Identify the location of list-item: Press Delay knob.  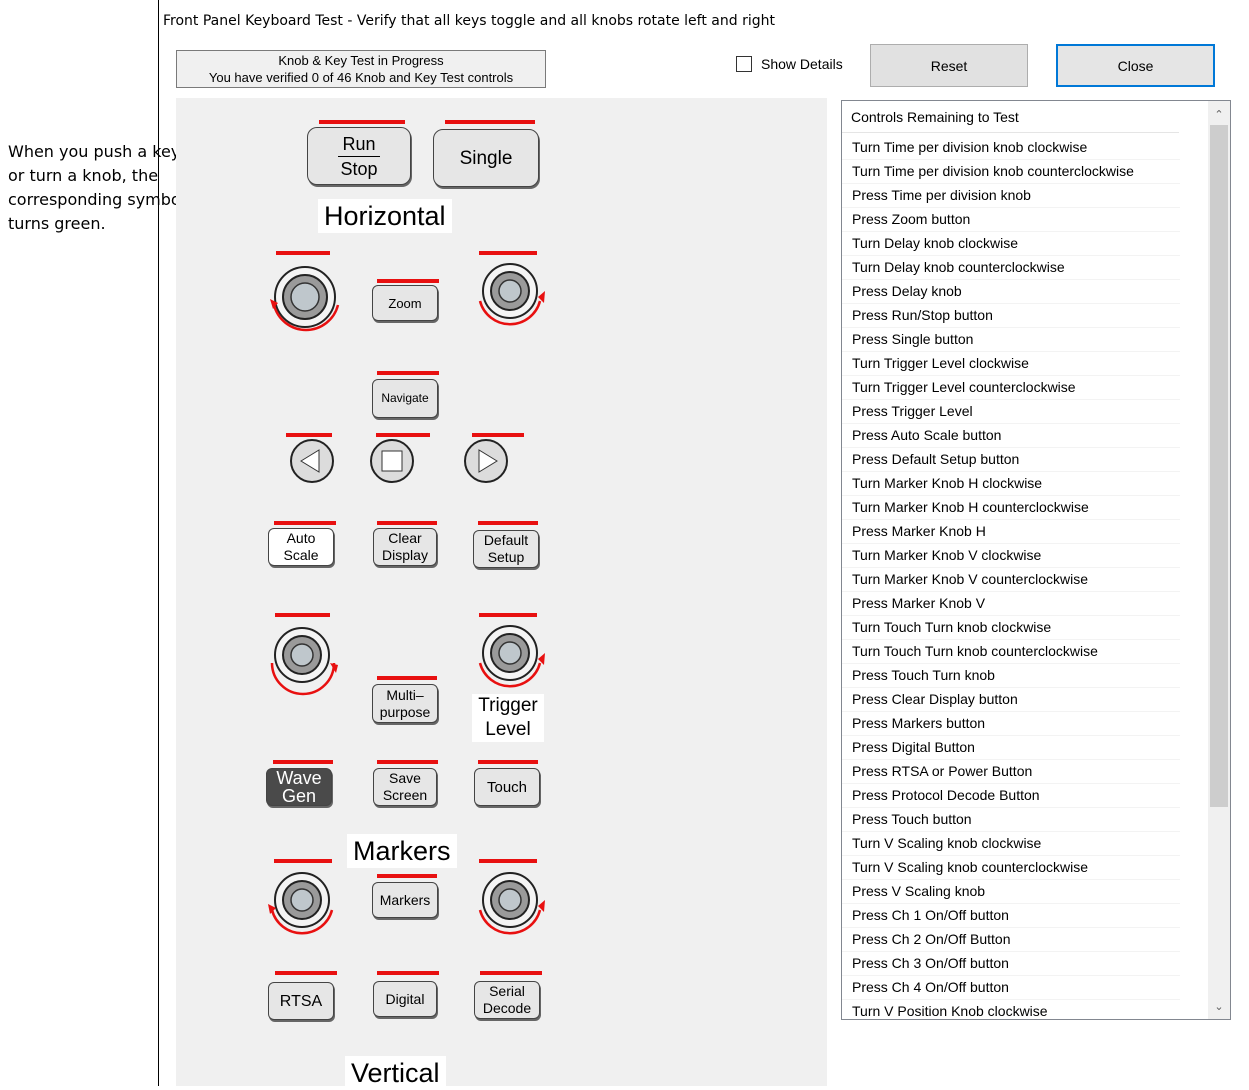
(1011, 292).